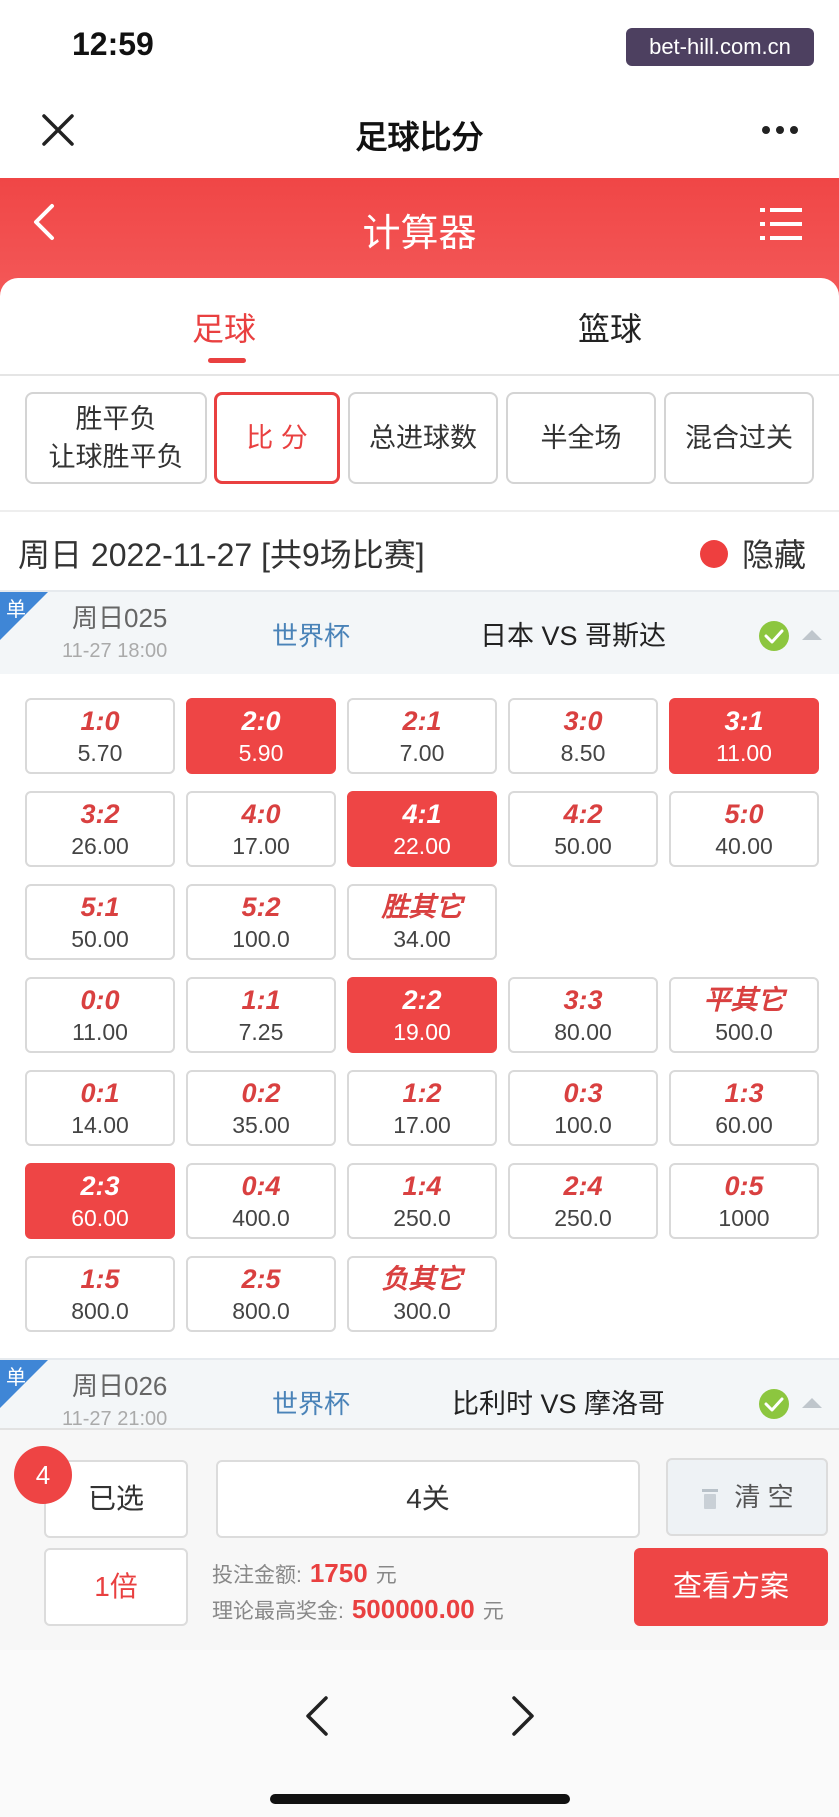  I want to click on score-label: 1:0, so click(100, 721).